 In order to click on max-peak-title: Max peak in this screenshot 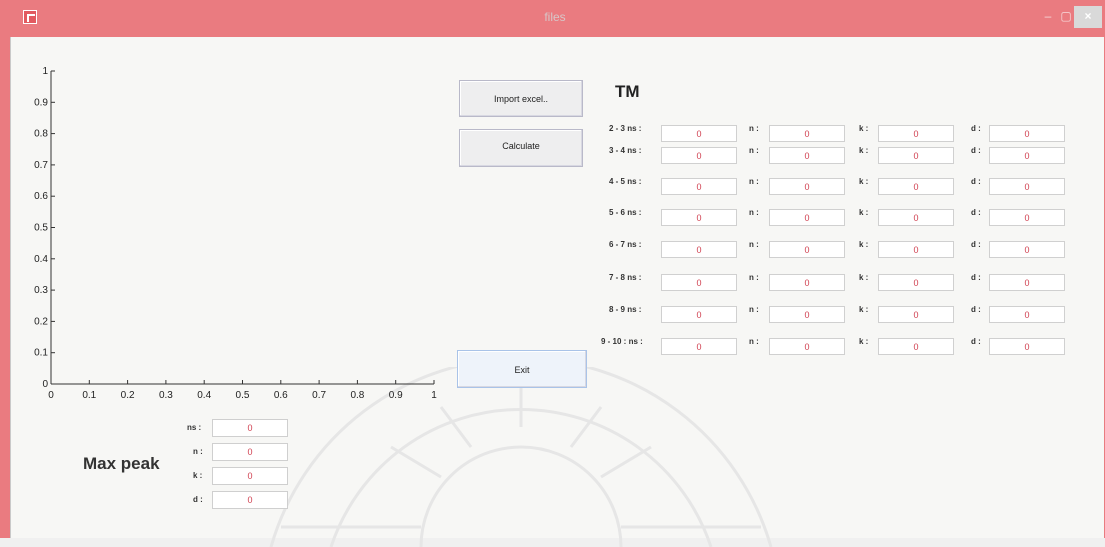, I will do `click(121, 463)`.